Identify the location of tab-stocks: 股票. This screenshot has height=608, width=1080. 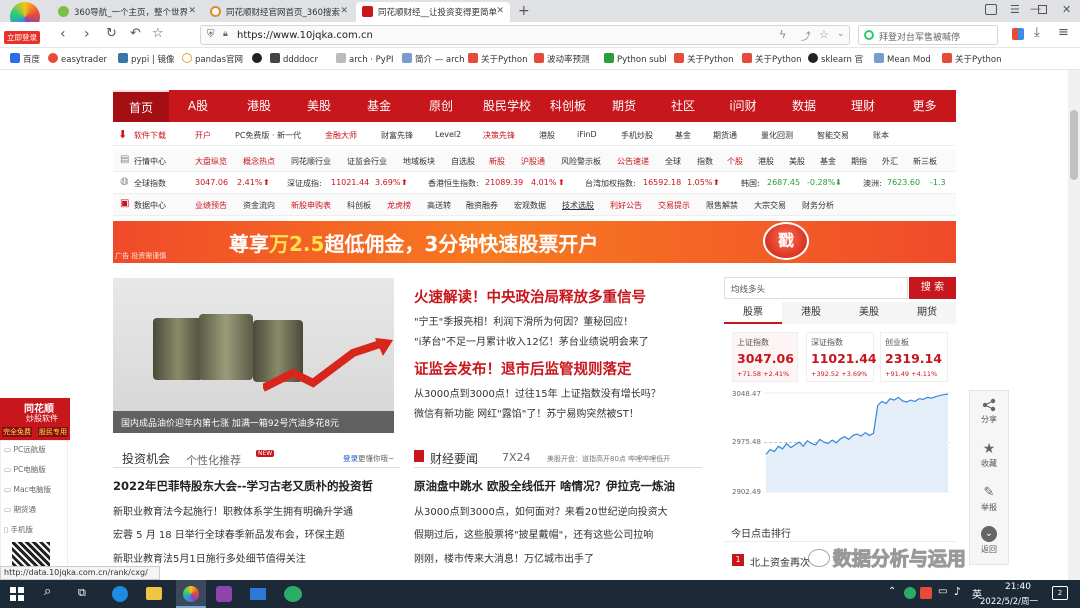
(753, 313).